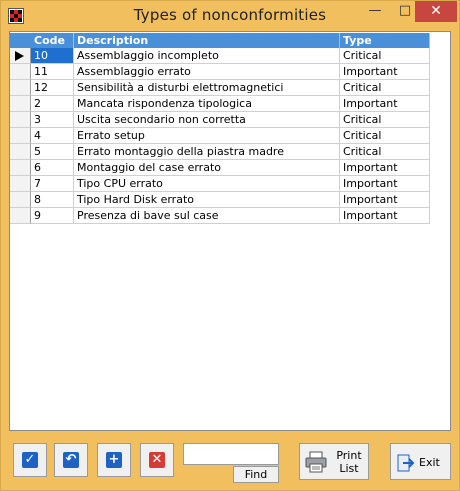  Describe the element at coordinates (207, 184) in the screenshot. I see `cell-description: Tipo CPU errato` at that location.